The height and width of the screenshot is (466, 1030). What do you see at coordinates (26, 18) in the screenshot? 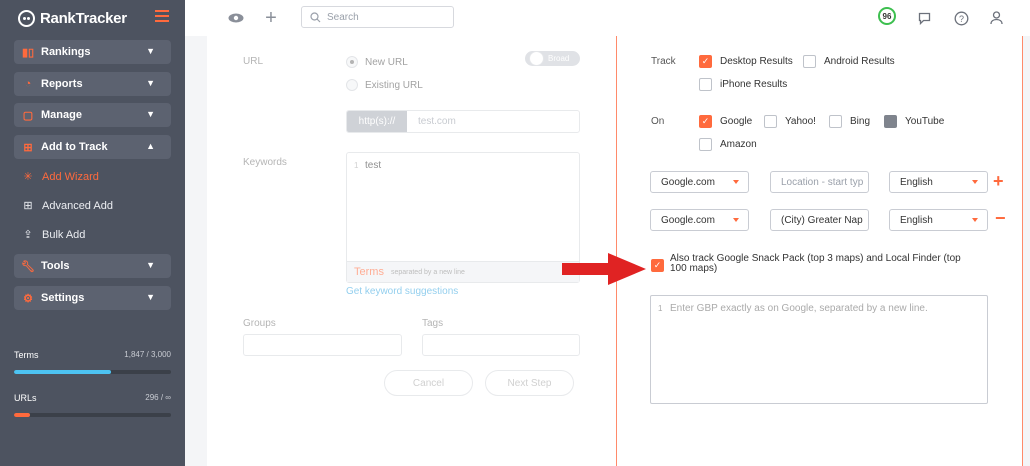
I see `logo-icon` at bounding box center [26, 18].